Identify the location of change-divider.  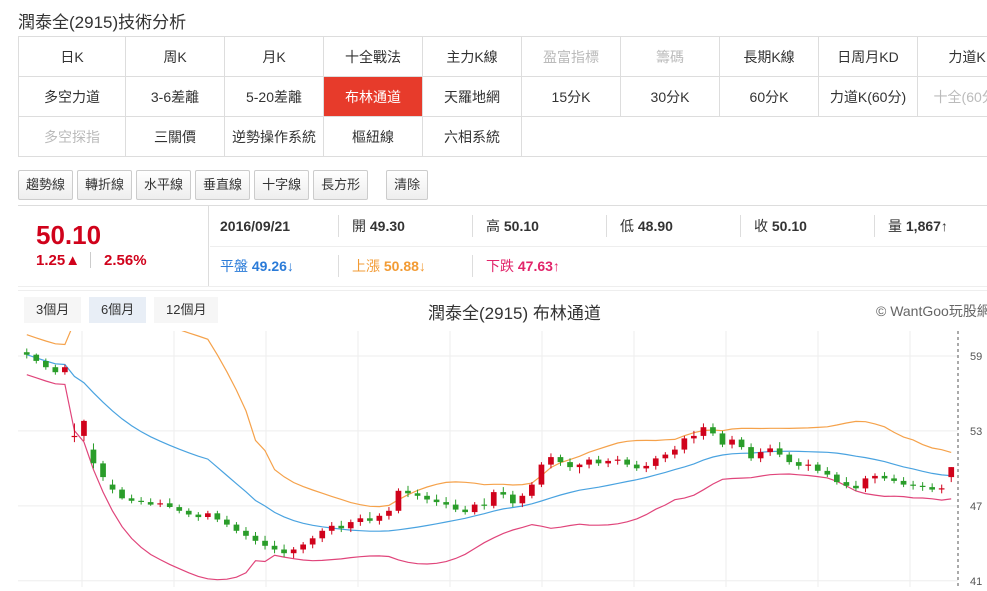
(90, 260).